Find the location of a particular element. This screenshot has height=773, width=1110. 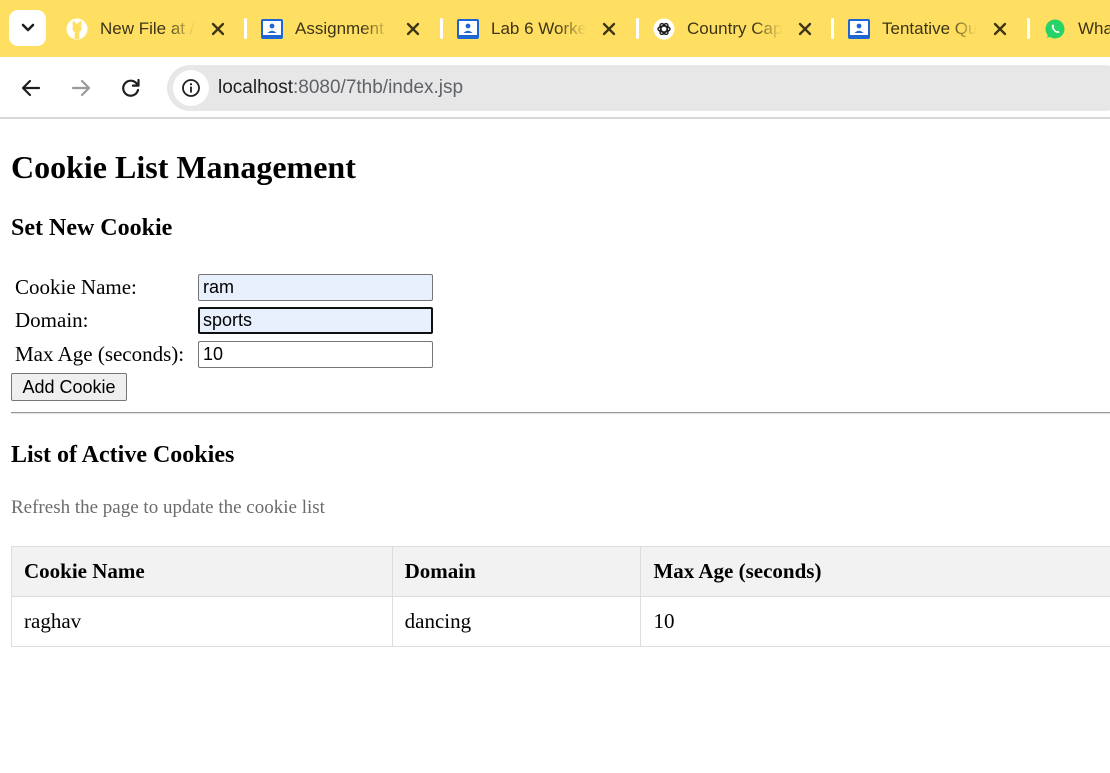

max-age-input: 10 is located at coordinates (315, 354).